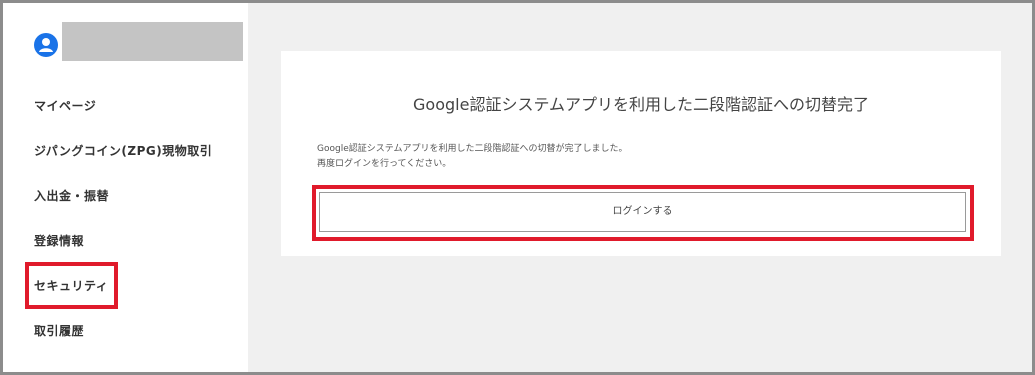  I want to click on user-avatar-icon, so click(46, 45).